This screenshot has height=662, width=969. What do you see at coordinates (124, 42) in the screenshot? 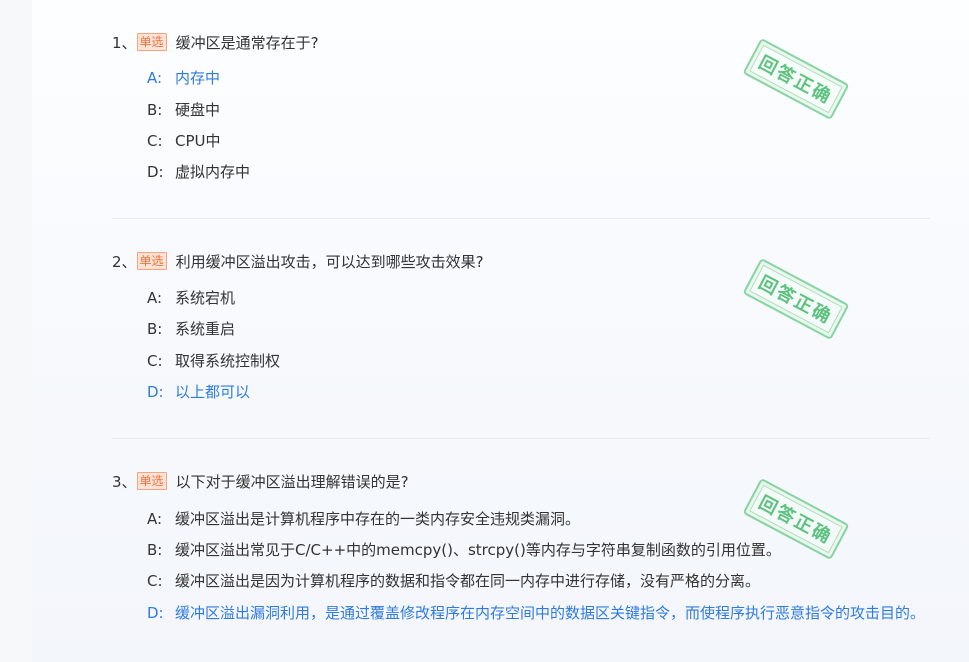
I see `question-number: 1、` at bounding box center [124, 42].